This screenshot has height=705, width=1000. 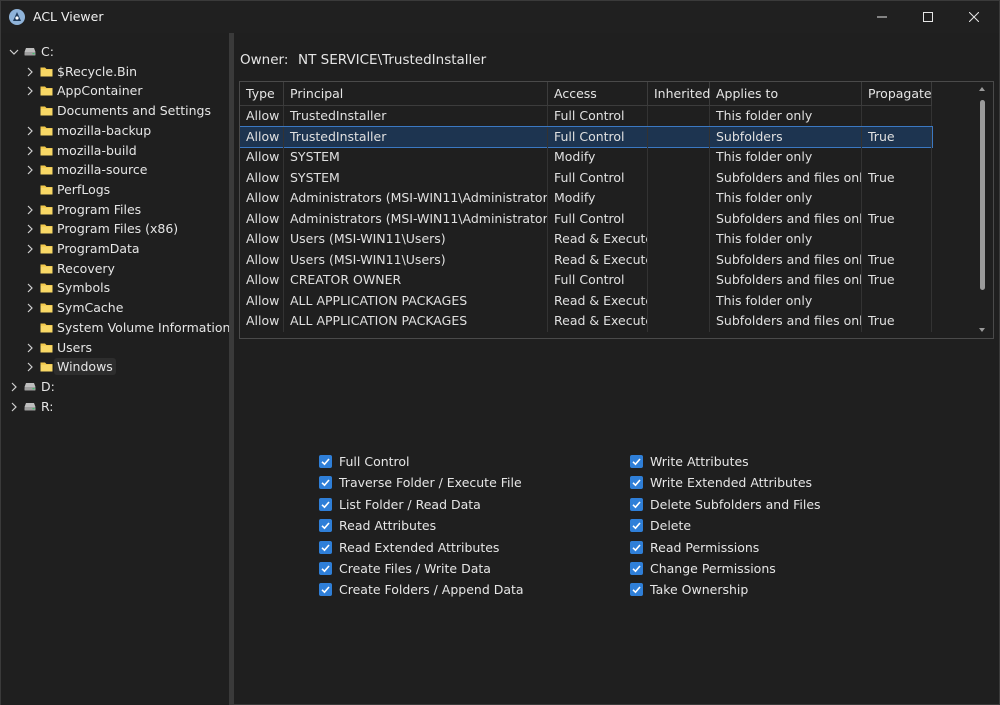 I want to click on title-bar: ACL Viewer, so click(x=500, y=17).